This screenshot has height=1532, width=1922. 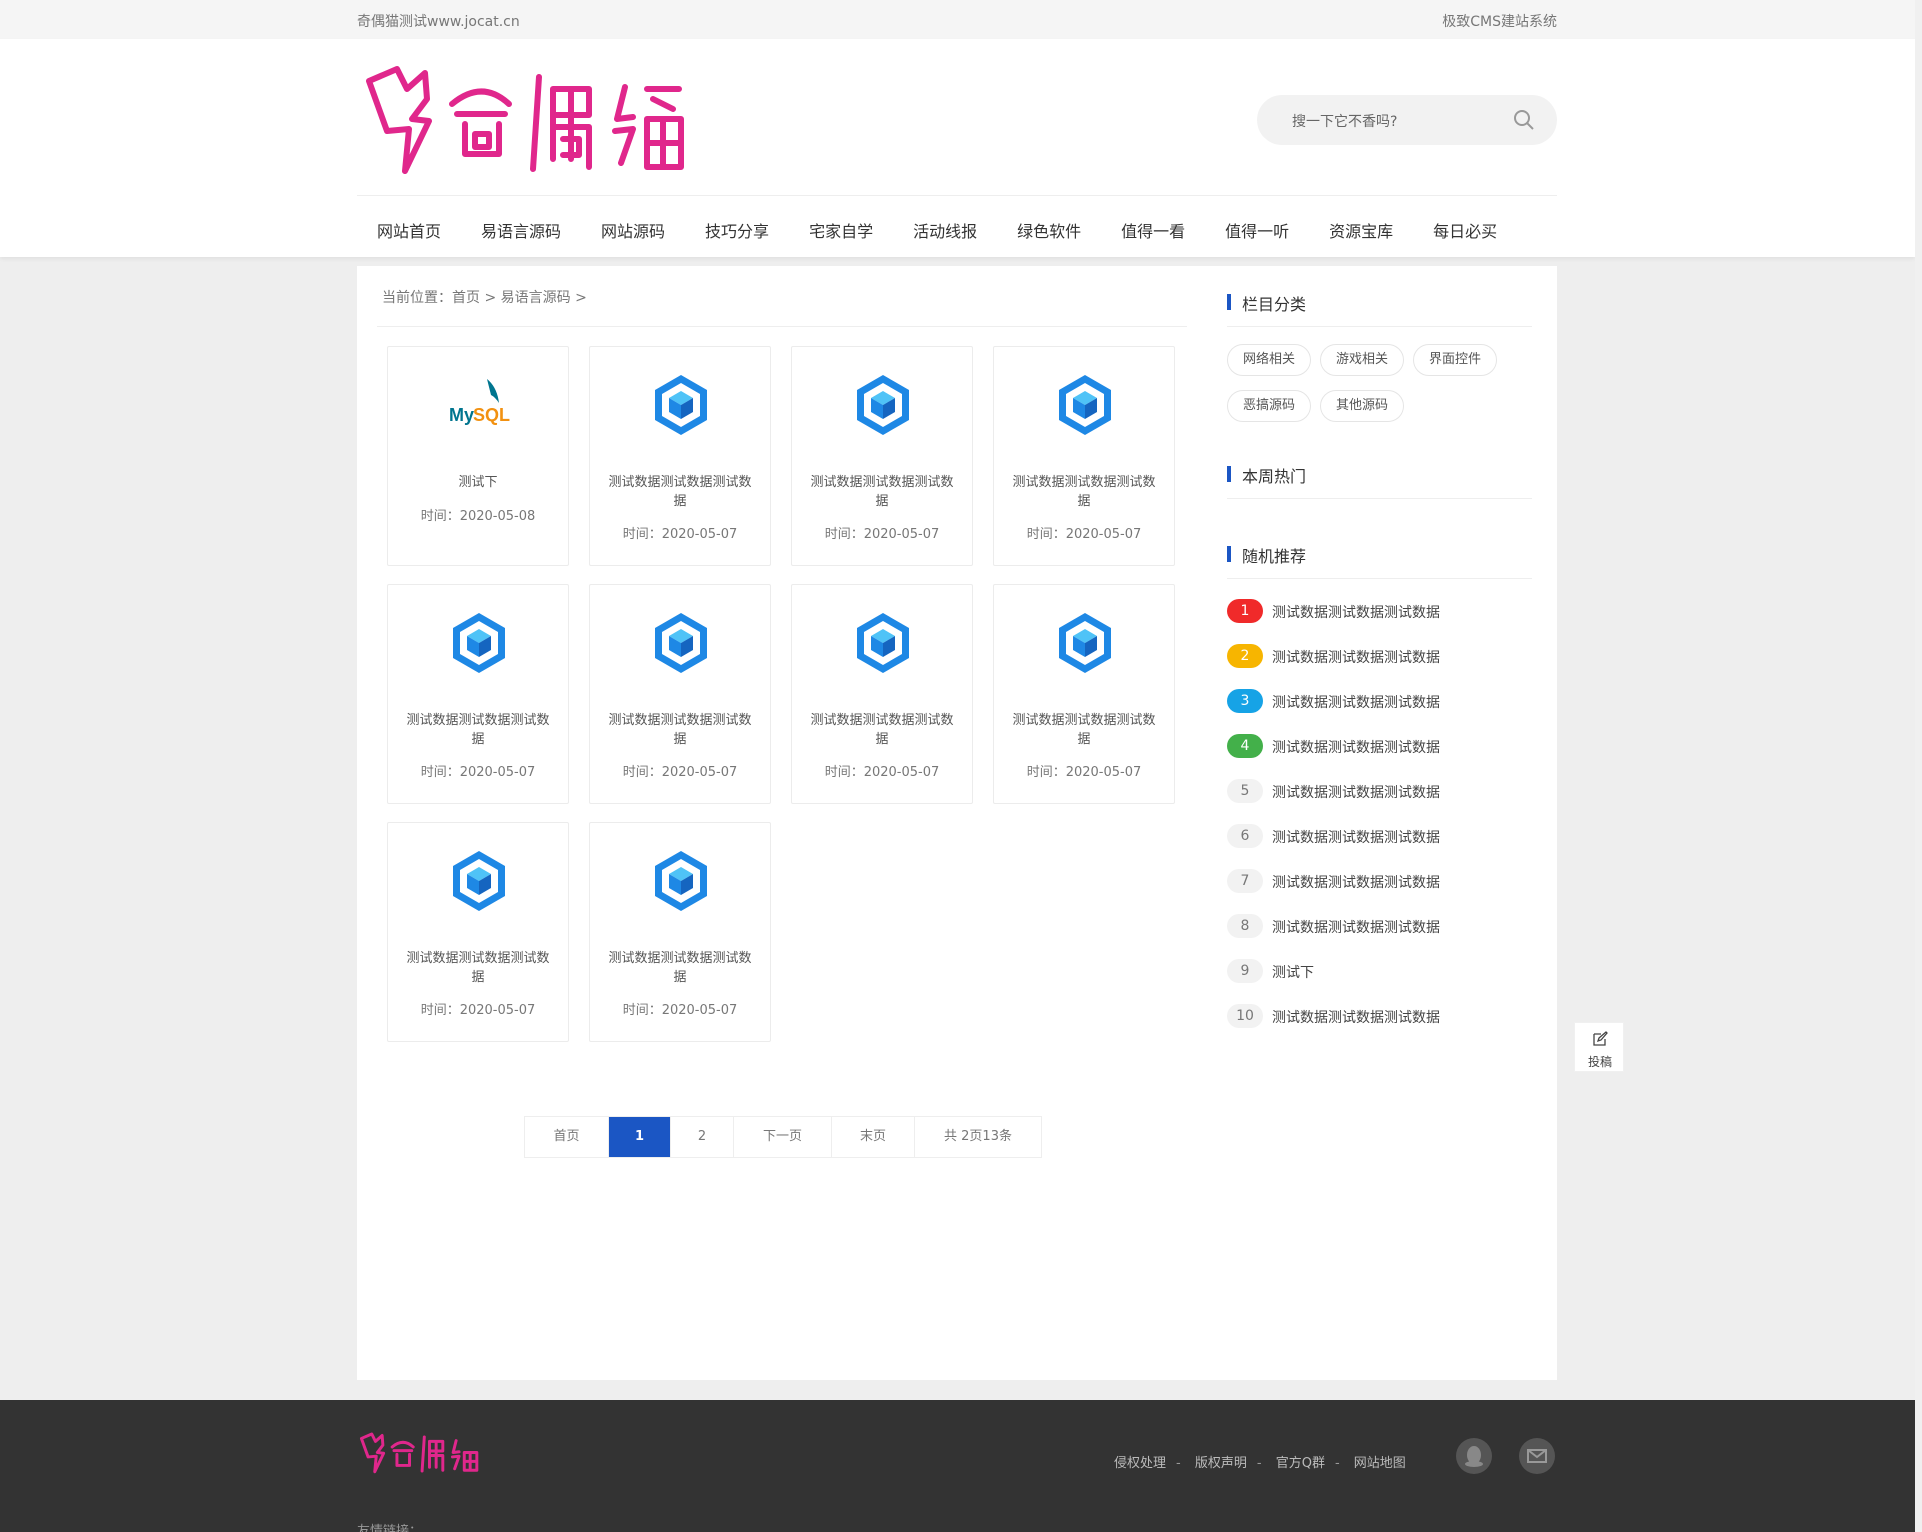 What do you see at coordinates (1499, 21) in the screenshot?
I see `cms-link: 极致CMS建站系统` at bounding box center [1499, 21].